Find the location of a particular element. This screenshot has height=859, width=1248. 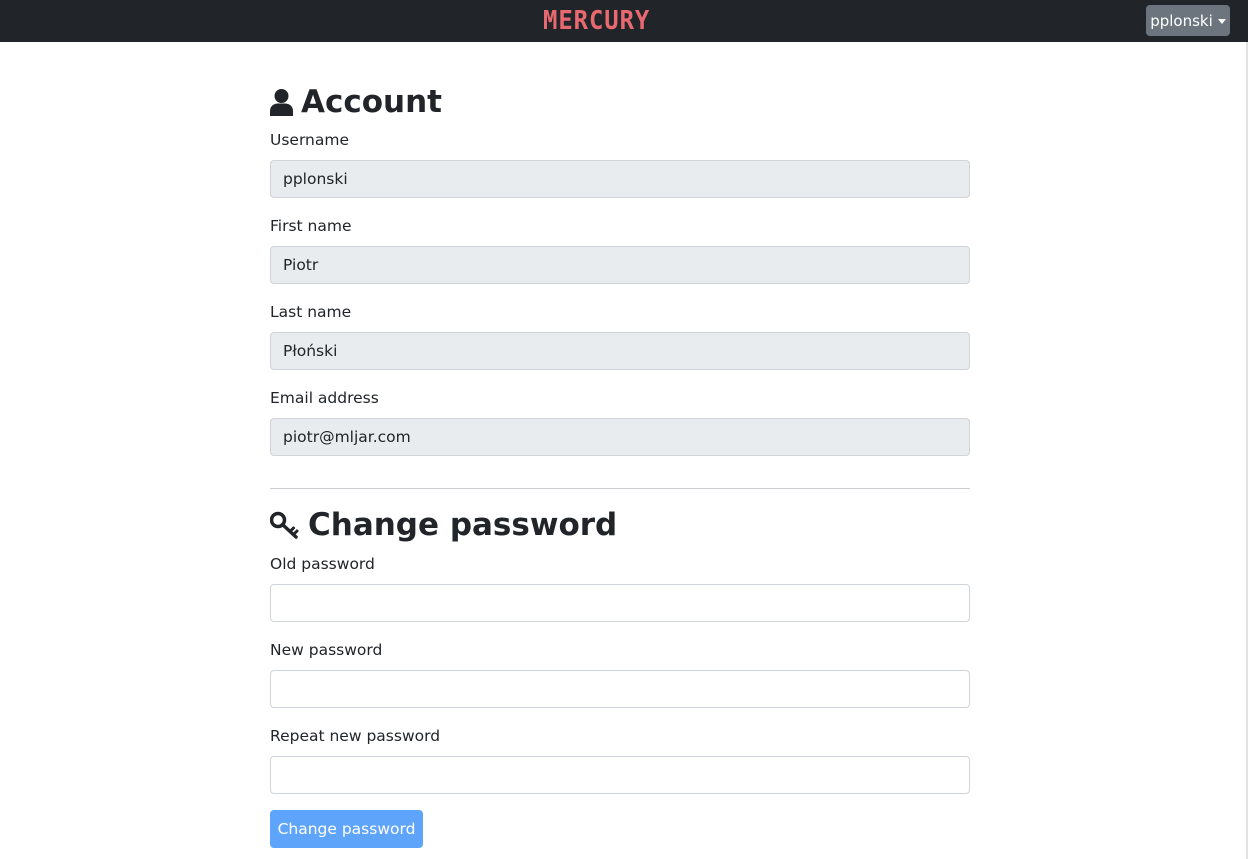

last-name-field: Płoński is located at coordinates (620, 351).